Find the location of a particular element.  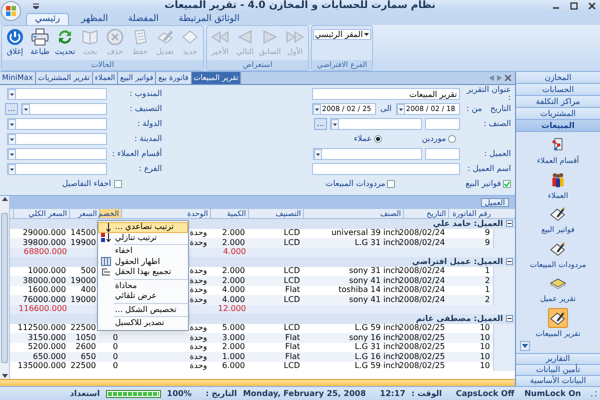

ribbon-tab: المظهر is located at coordinates (94, 19).